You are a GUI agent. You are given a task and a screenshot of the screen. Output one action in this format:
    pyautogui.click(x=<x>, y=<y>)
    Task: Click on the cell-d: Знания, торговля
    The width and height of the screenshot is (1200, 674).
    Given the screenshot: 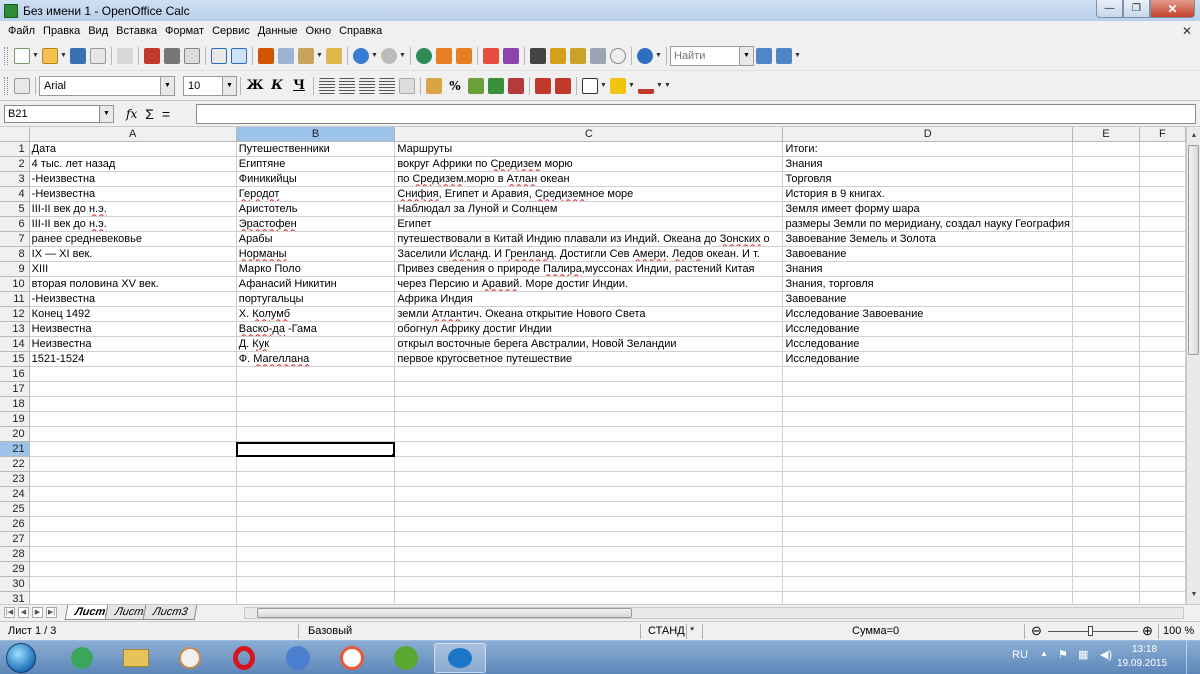 What is the action you would take?
    pyautogui.click(x=928, y=284)
    